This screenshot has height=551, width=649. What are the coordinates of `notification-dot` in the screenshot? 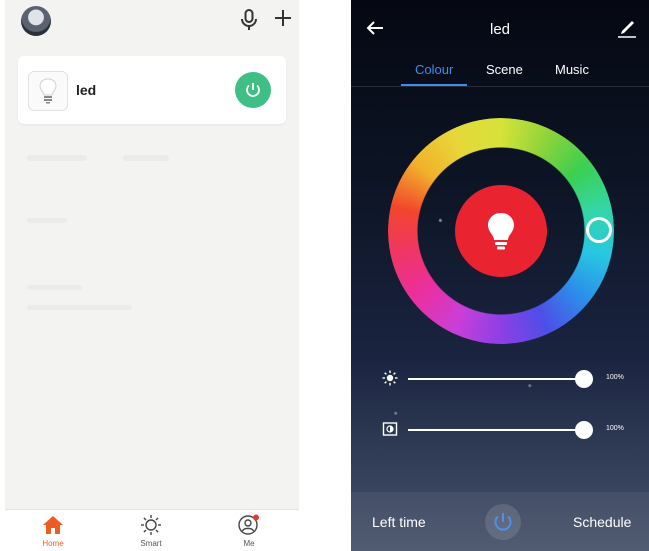 It's located at (256, 517).